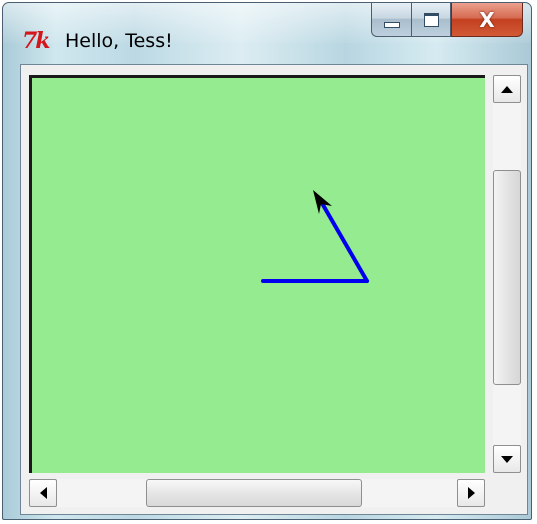 This screenshot has height=524, width=537. I want to click on horizontal-scroll-thumb, so click(254, 493).